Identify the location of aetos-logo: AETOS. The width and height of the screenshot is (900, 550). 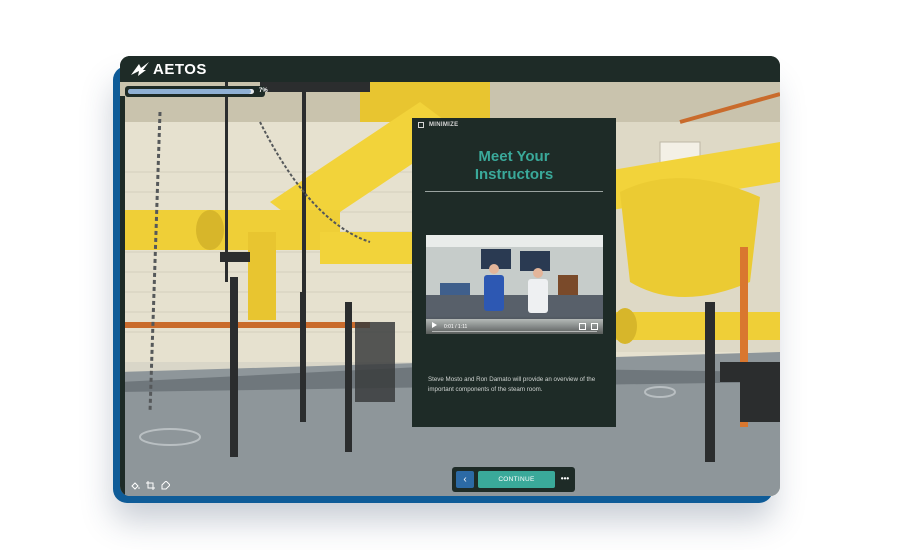
(168, 69).